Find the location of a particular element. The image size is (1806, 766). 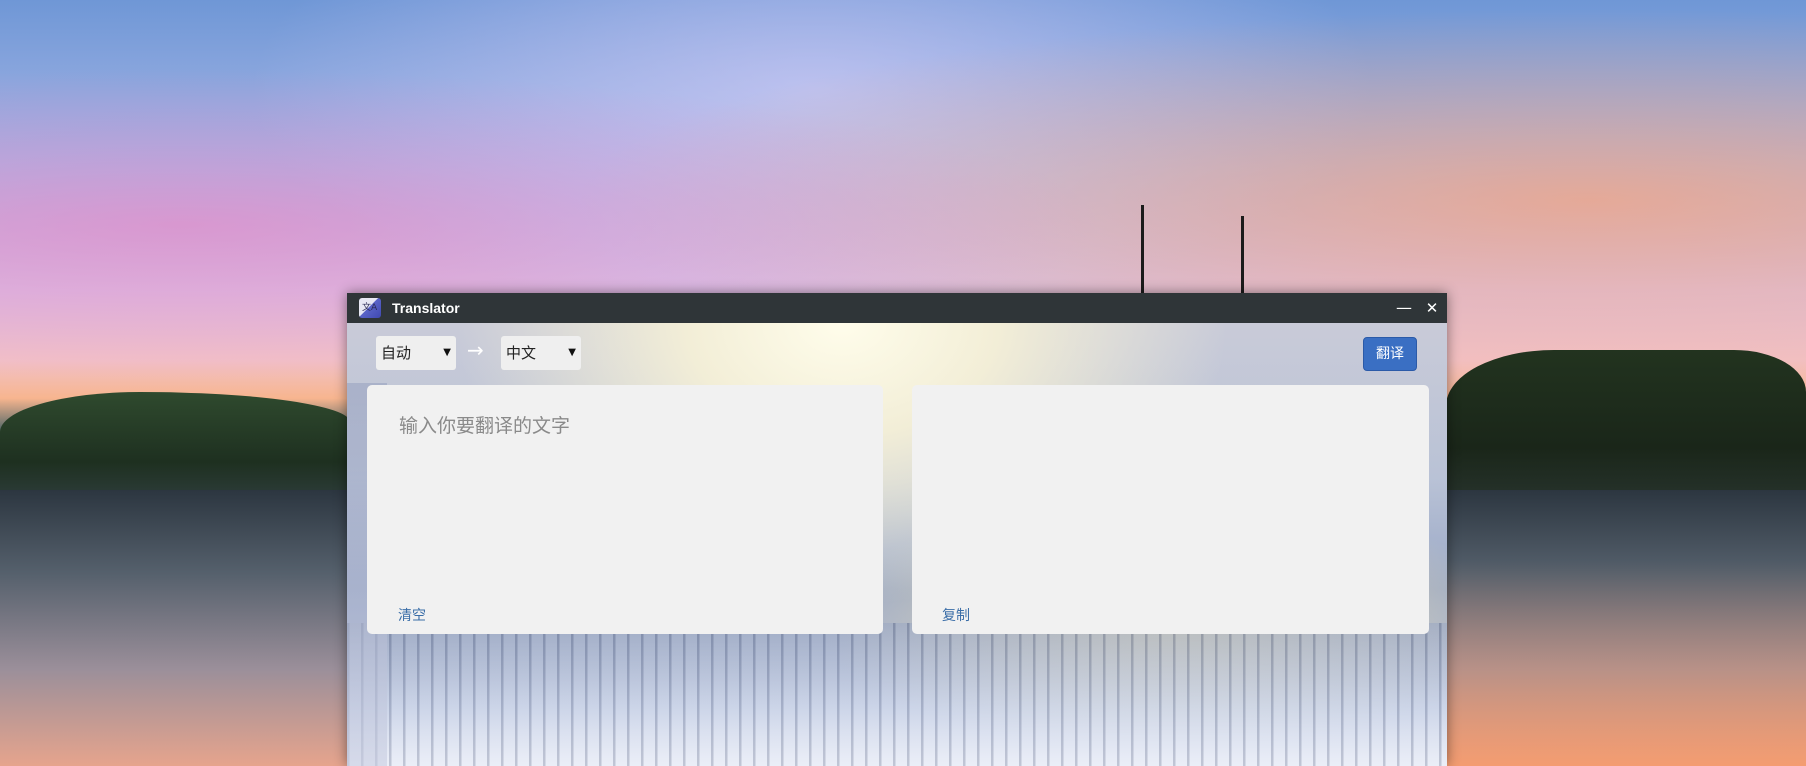

output-panel: 复制 is located at coordinates (1170, 509).